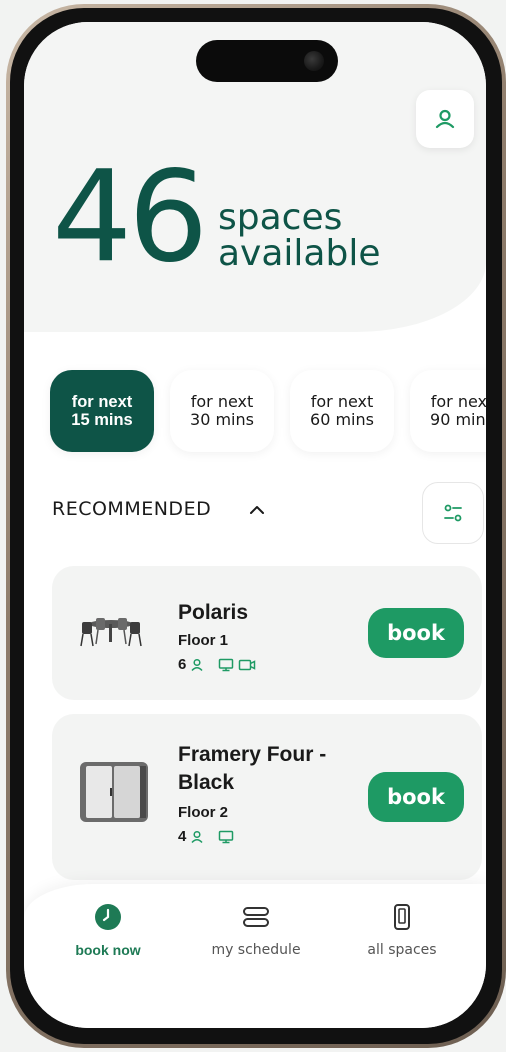 This screenshot has width=506, height=1052. Describe the element at coordinates (130, 216) in the screenshot. I see `available-count: 46` at that location.